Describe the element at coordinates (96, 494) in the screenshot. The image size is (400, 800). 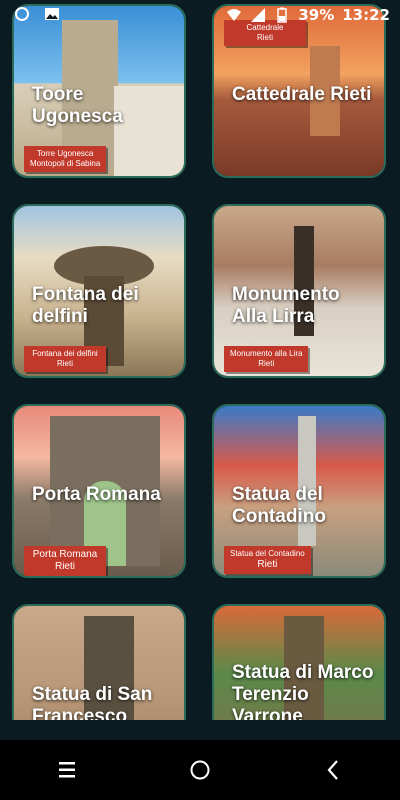
I see `card-title: Porta Romana` at that location.